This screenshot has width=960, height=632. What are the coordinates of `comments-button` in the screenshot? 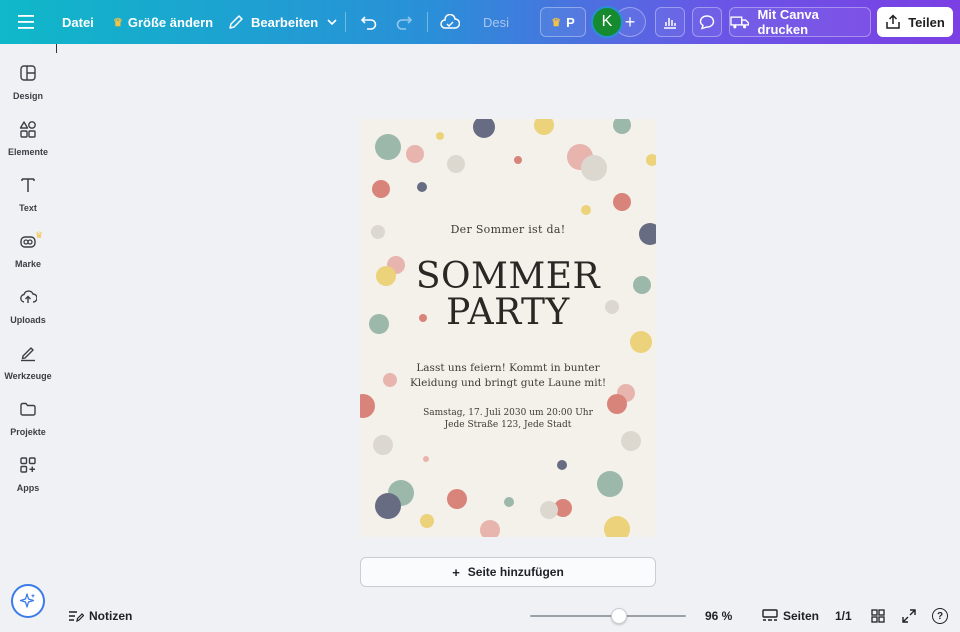 It's located at (707, 22).